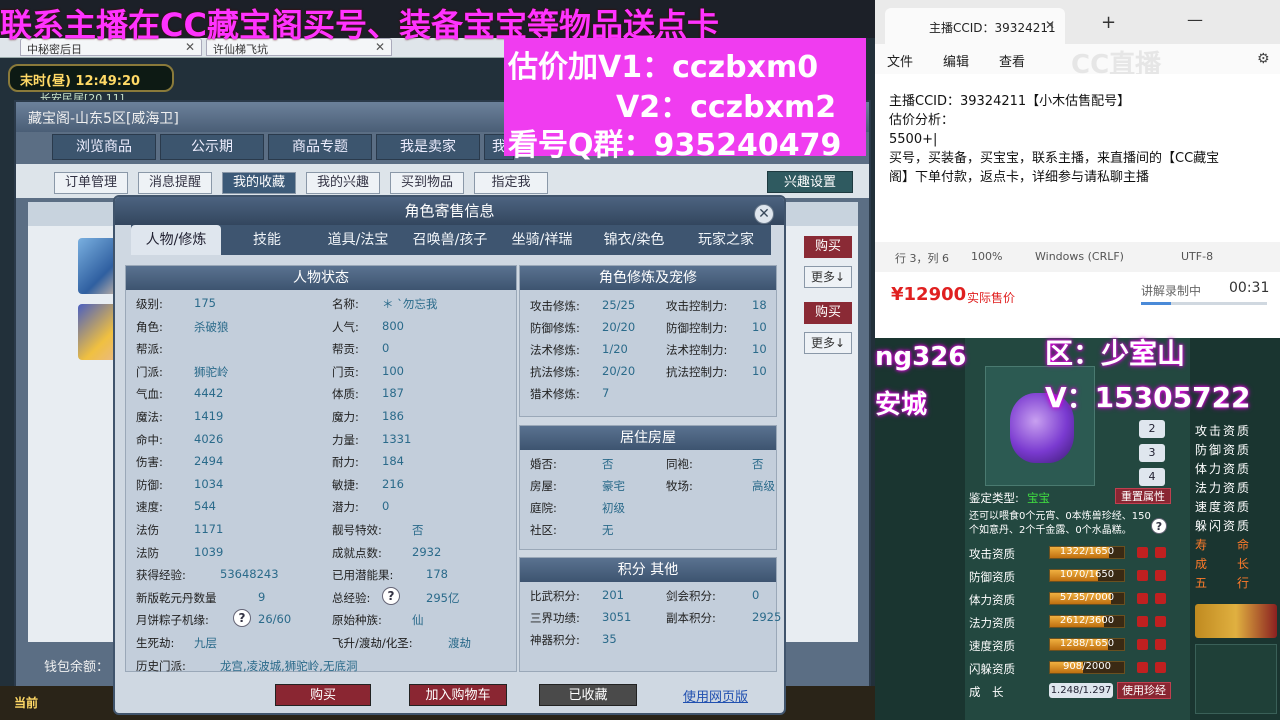 This screenshot has height=720, width=1280. I want to click on overlay-region: 区：少室山, so click(1115, 353).